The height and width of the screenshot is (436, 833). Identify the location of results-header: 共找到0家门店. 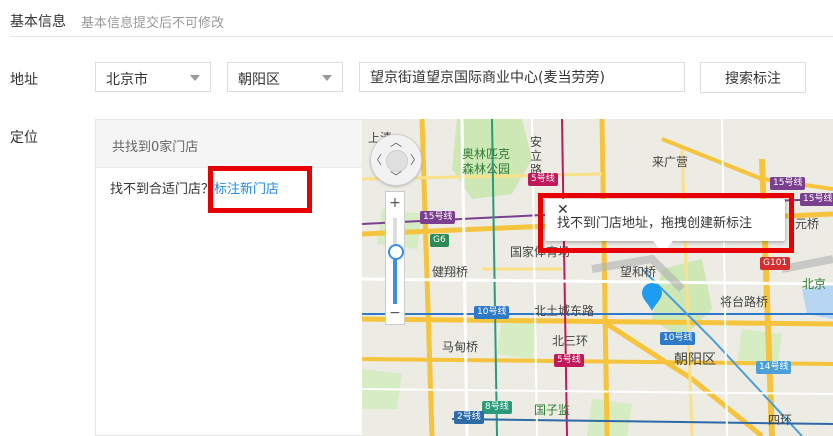
(229, 144).